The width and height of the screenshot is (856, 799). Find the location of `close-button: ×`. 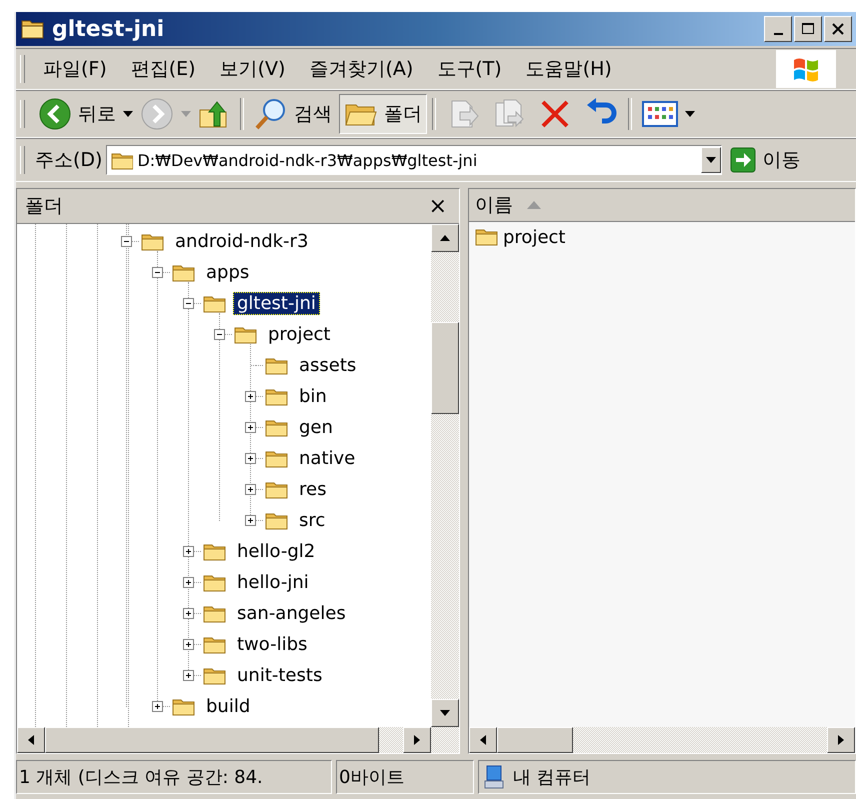

close-button: × is located at coordinates (437, 206).